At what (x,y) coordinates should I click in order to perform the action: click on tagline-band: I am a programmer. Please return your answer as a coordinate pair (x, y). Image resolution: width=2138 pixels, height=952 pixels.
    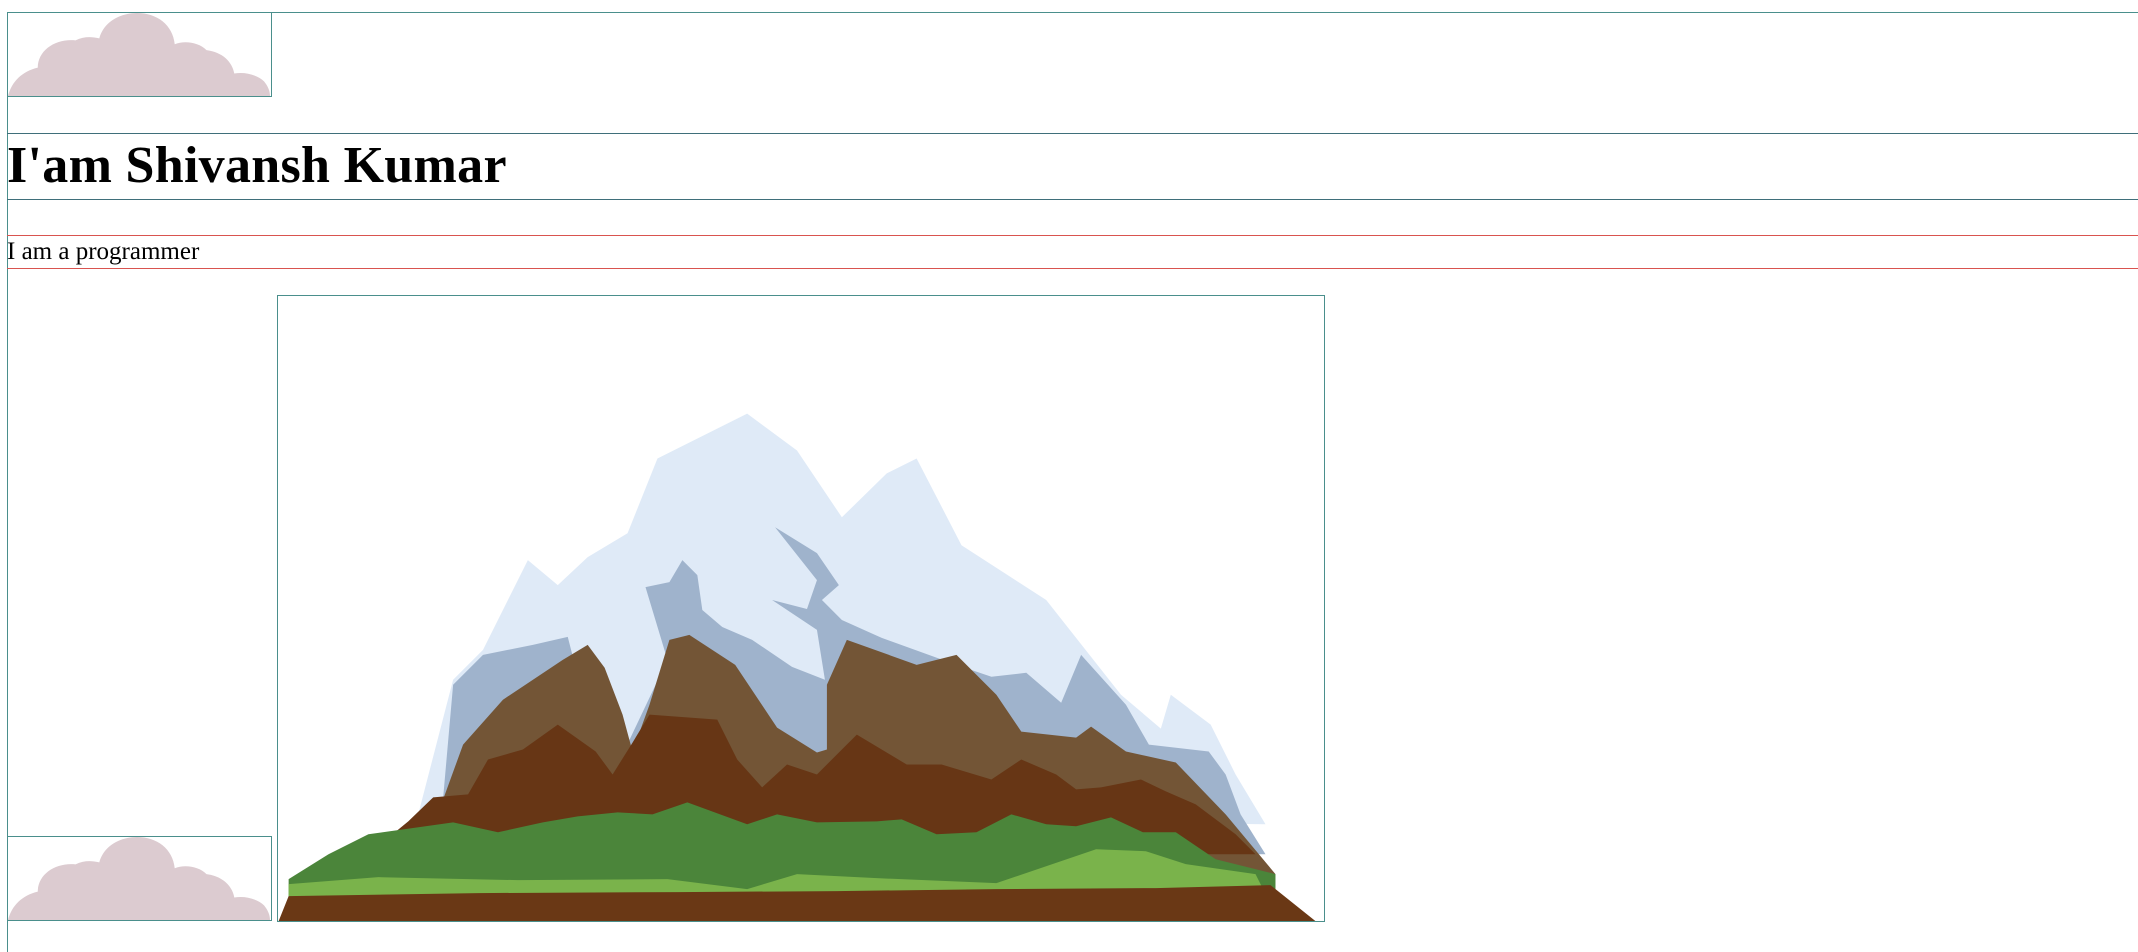
    Looking at the image, I should click on (1072, 252).